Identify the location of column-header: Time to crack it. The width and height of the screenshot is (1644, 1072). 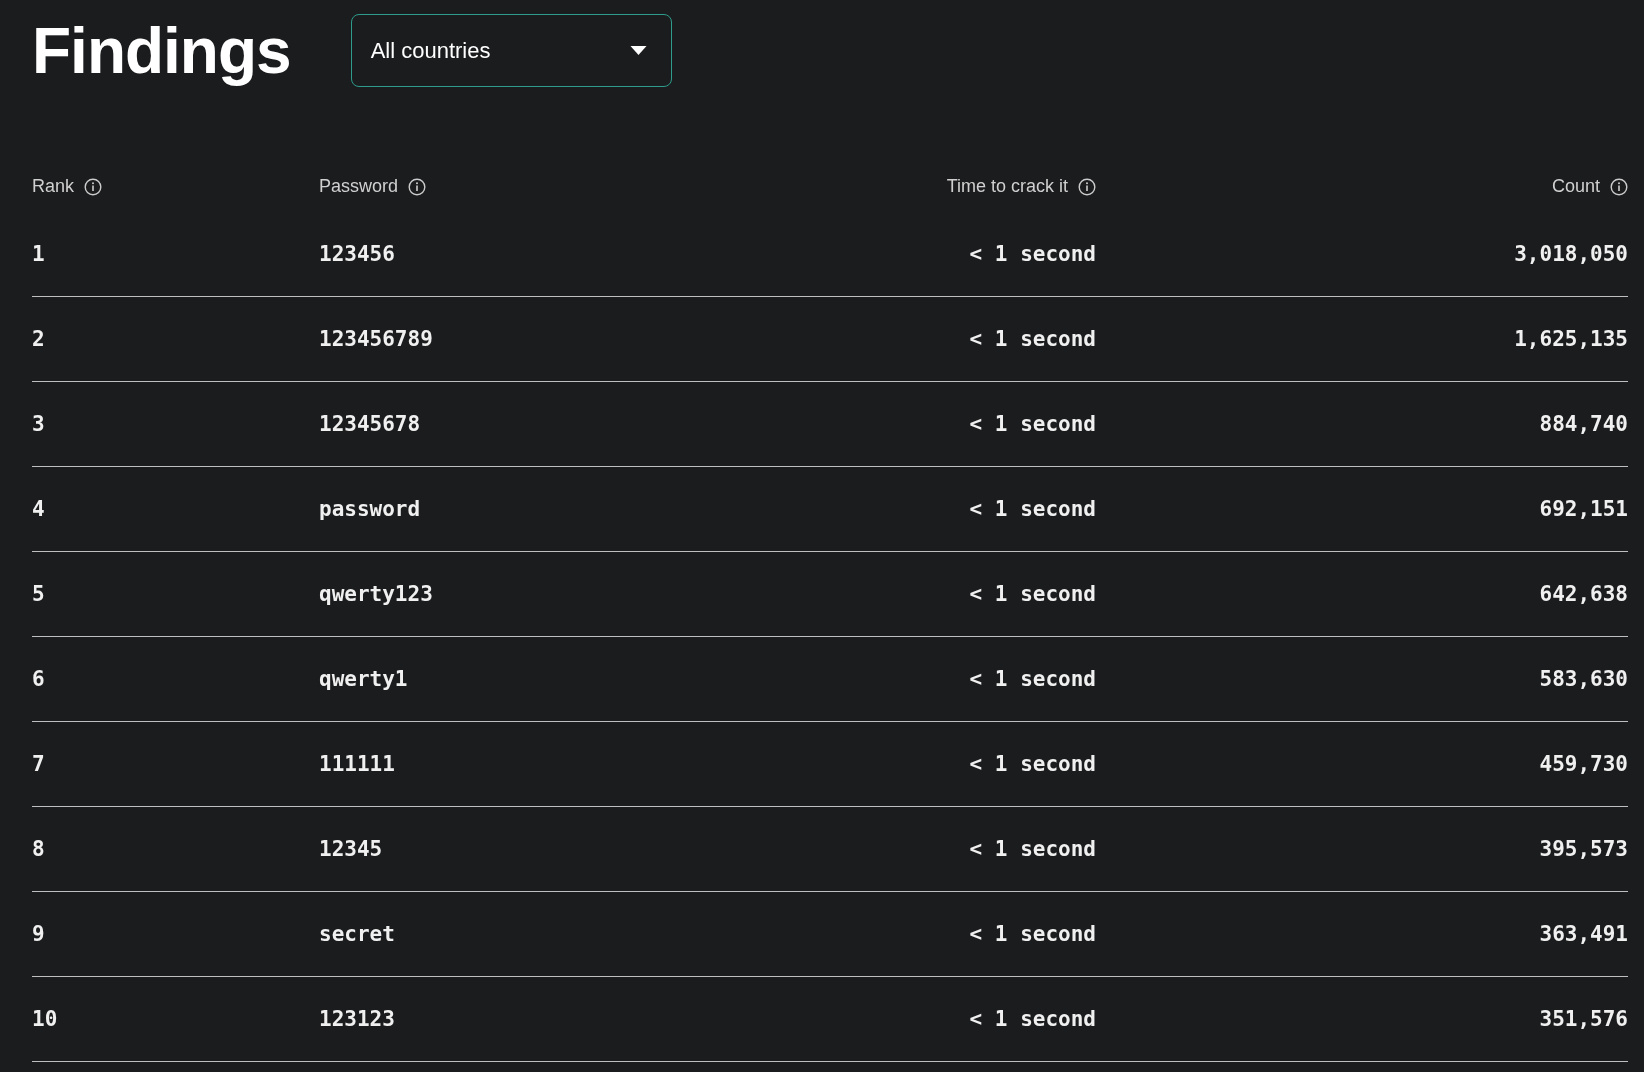
(1007, 186).